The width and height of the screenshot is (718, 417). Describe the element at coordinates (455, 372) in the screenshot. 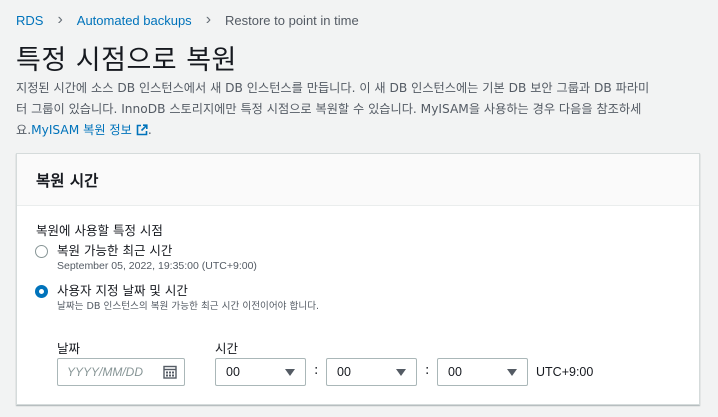

I see `second-value: 00` at that location.